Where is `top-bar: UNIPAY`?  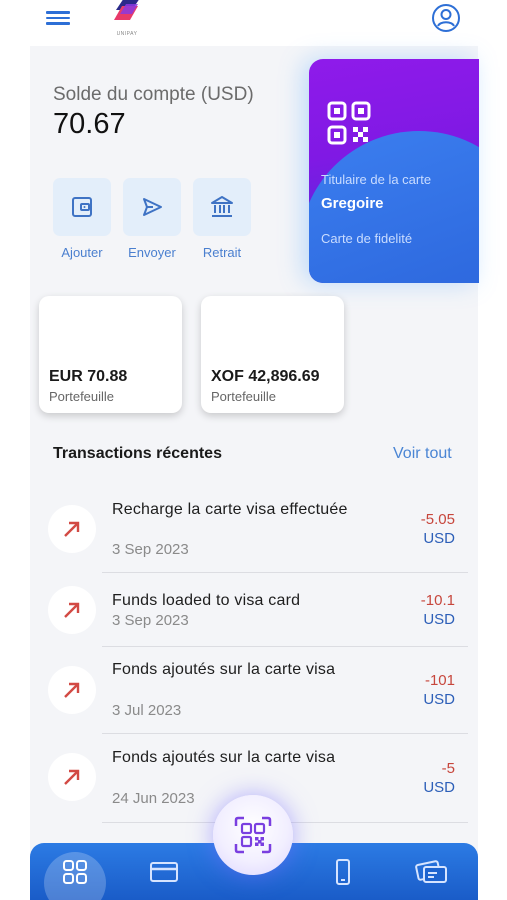 top-bar: UNIPAY is located at coordinates (253, 23).